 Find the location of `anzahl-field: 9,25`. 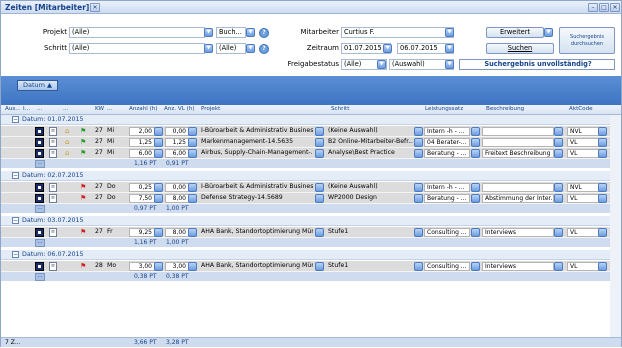

anzahl-field: 9,25 is located at coordinates (142, 232).